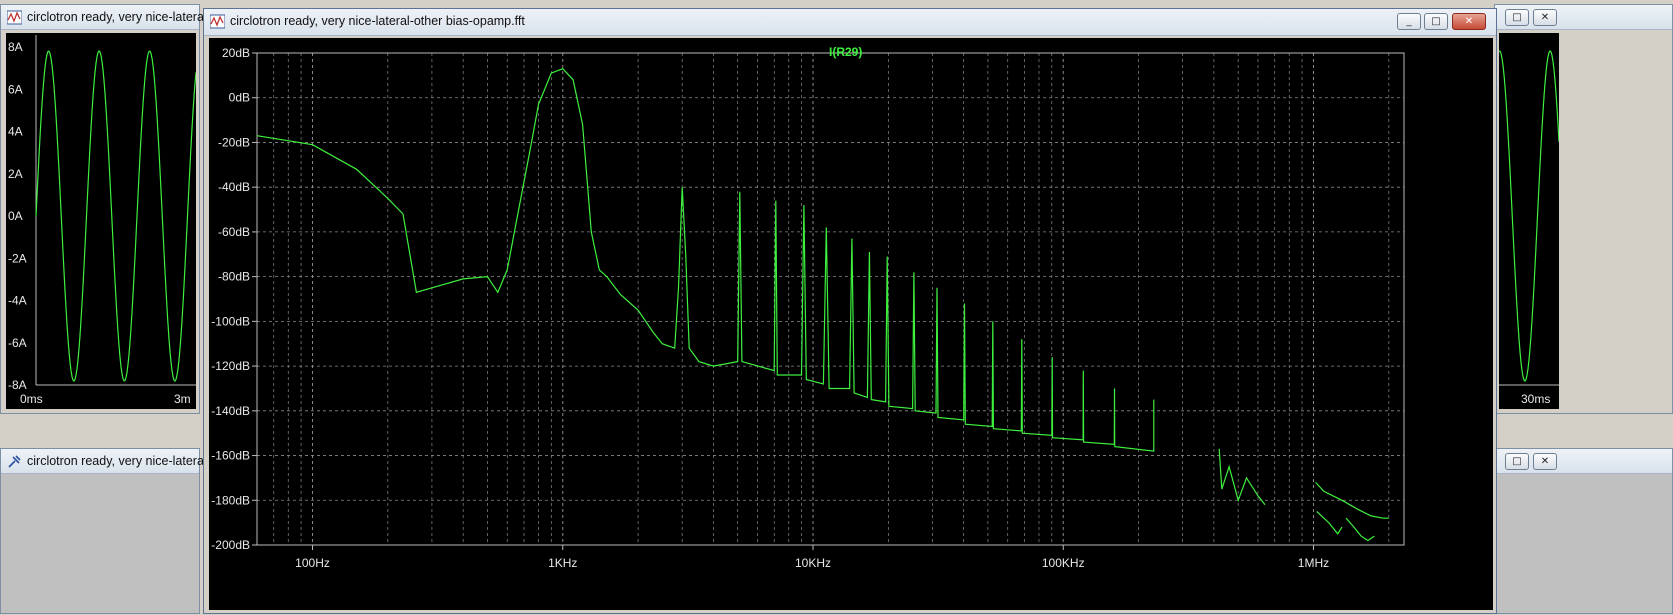 This screenshot has height=615, width=1673. What do you see at coordinates (230, 456) in the screenshot?
I see `y-tick-label: -160dB` at bounding box center [230, 456].